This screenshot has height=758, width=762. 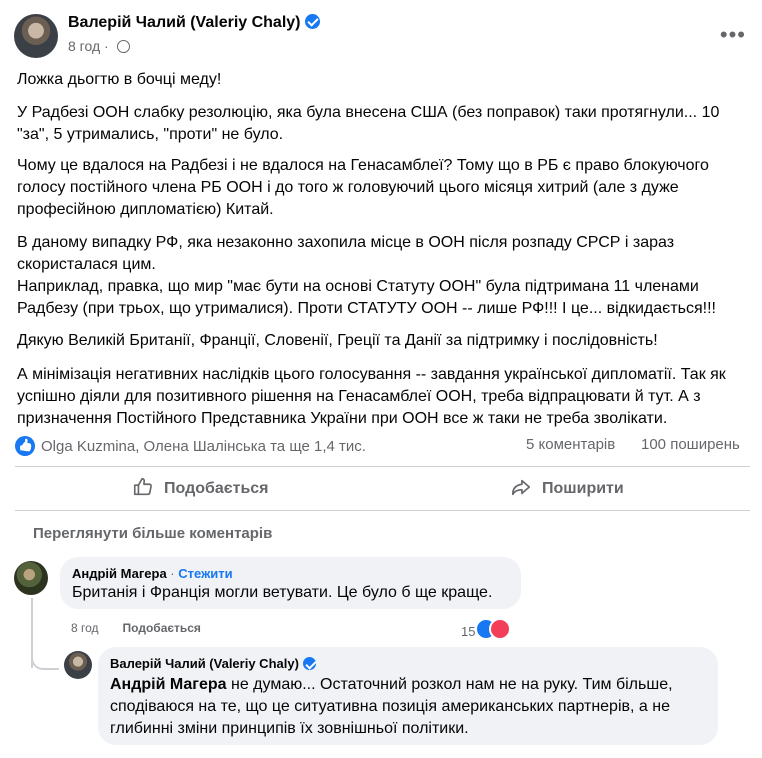 I want to click on post-meta: 8 год ·, so click(x=99, y=46).